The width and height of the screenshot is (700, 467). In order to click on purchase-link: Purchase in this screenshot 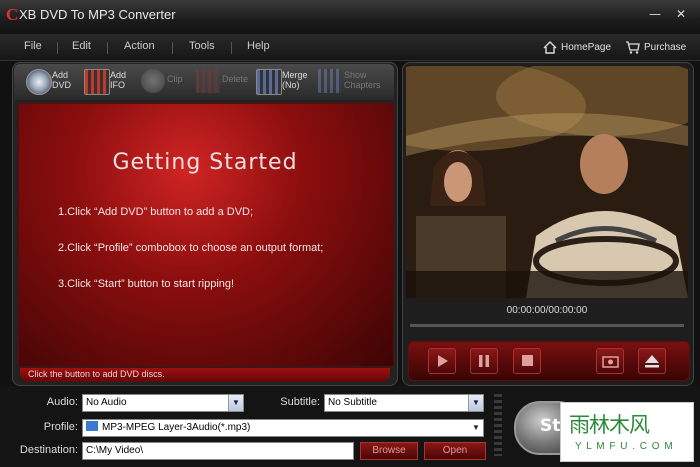, I will do `click(665, 47)`.